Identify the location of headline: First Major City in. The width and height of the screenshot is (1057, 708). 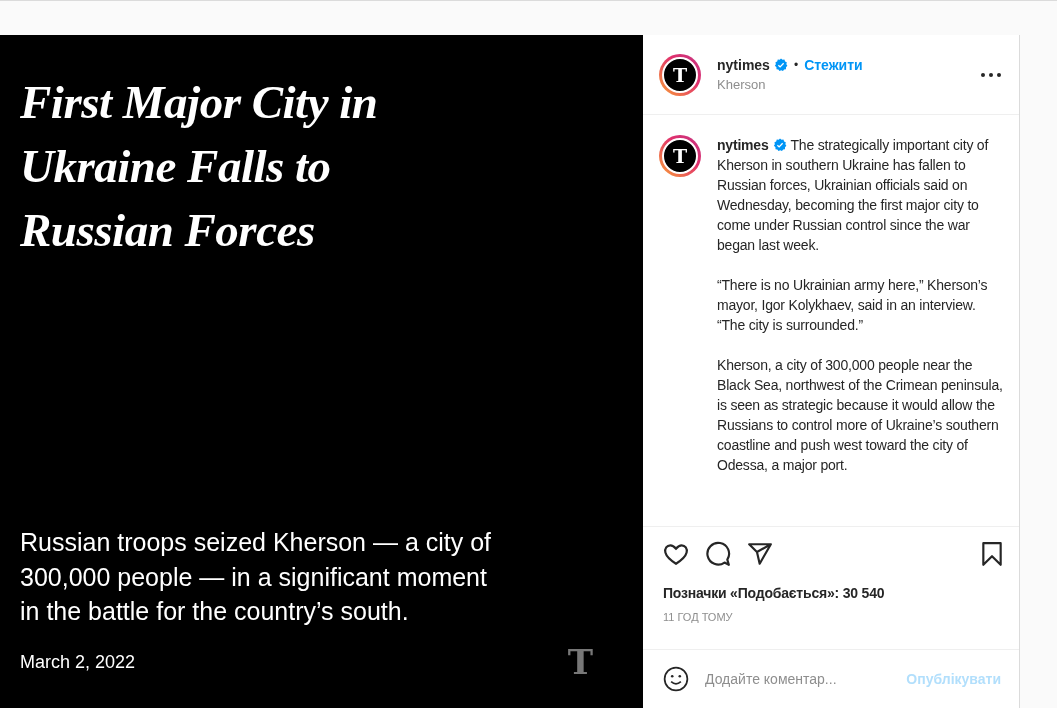
(199, 102).